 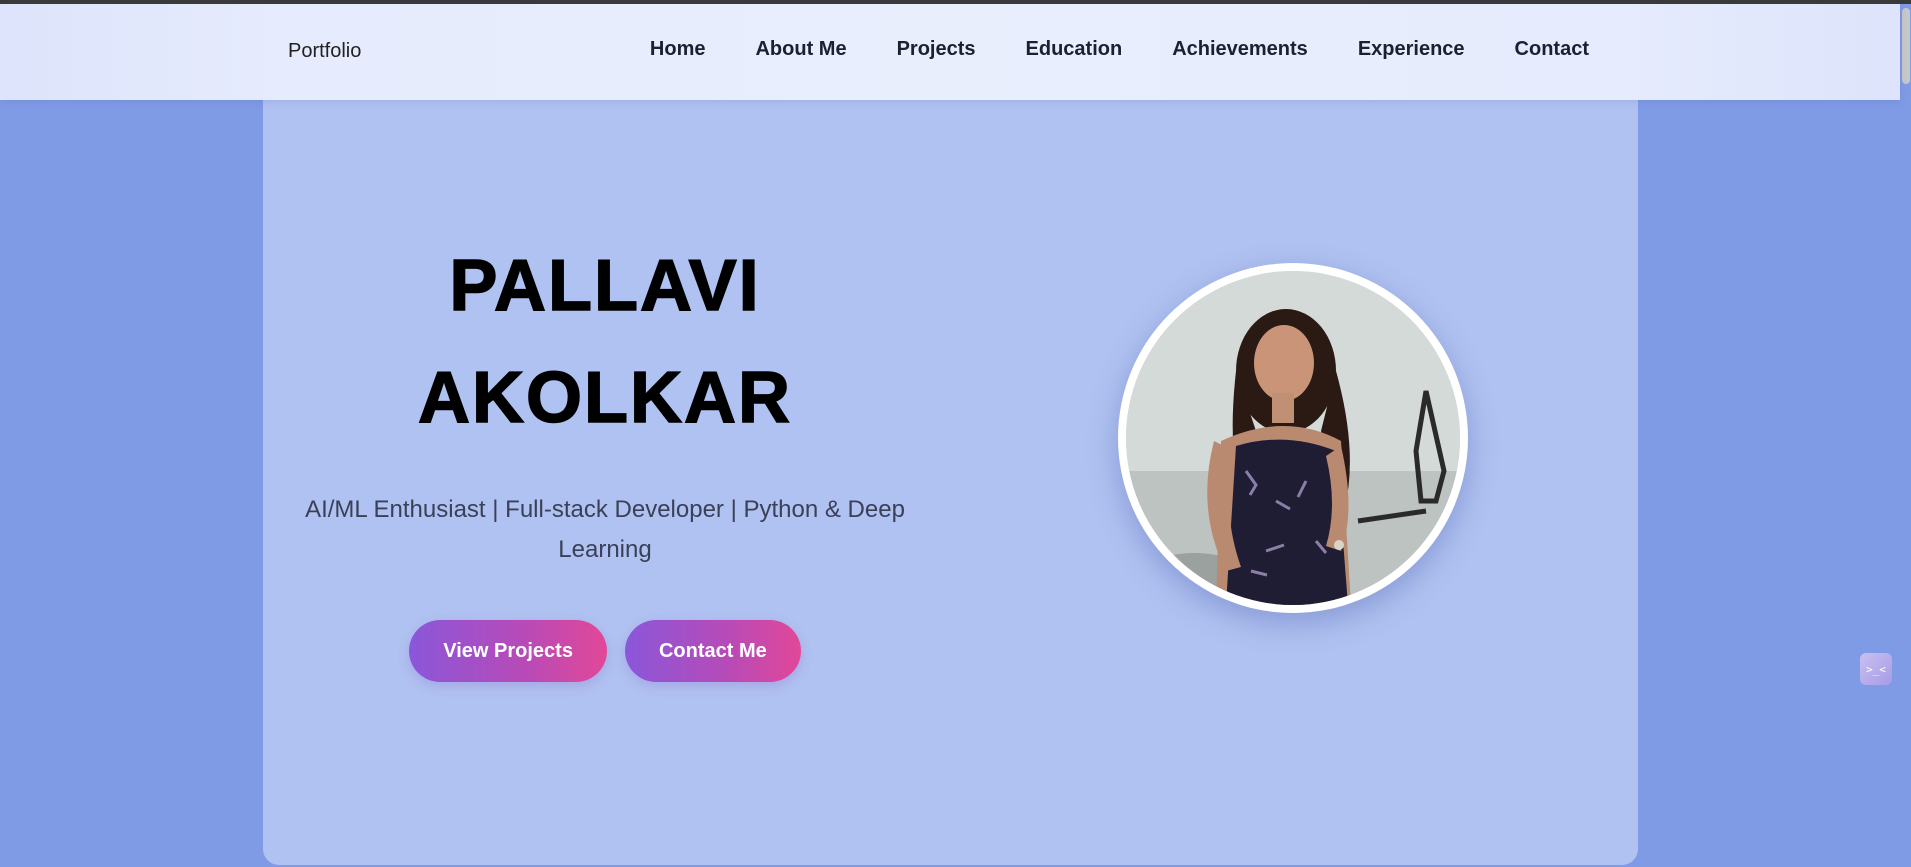 What do you see at coordinates (936, 49) in the screenshot?
I see `nav-link-projects: Projects` at bounding box center [936, 49].